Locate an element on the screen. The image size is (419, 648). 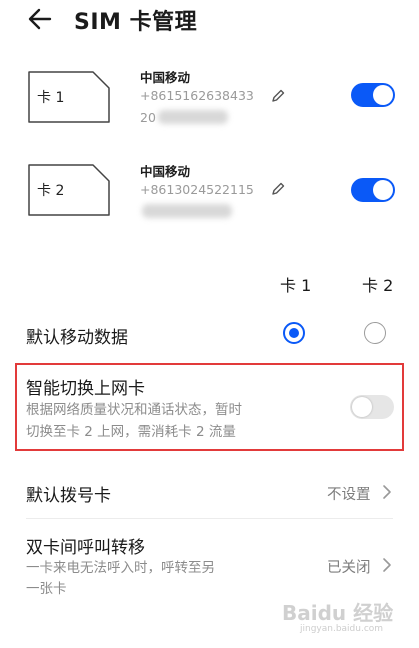
sim-1-number: +8615162638433 is located at coordinates (197, 95).